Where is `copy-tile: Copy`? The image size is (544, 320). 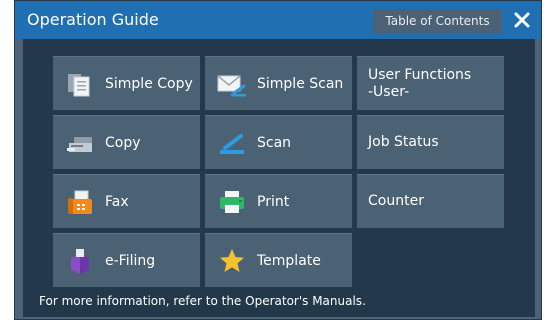
copy-tile: Copy is located at coordinates (126, 142).